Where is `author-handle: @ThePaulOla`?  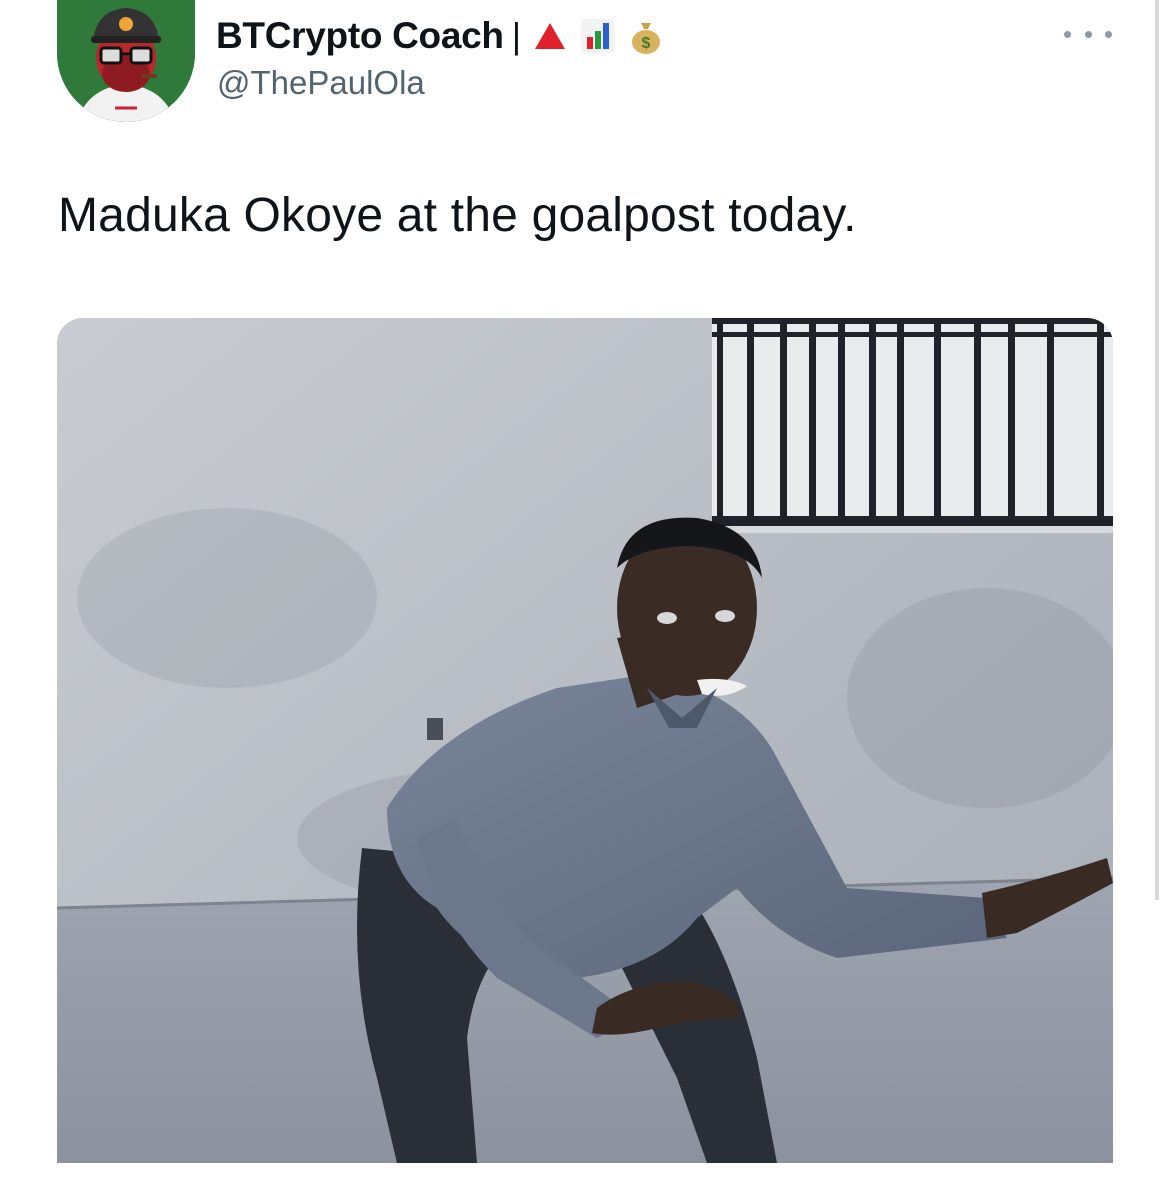 author-handle: @ThePaulOla is located at coordinates (321, 83).